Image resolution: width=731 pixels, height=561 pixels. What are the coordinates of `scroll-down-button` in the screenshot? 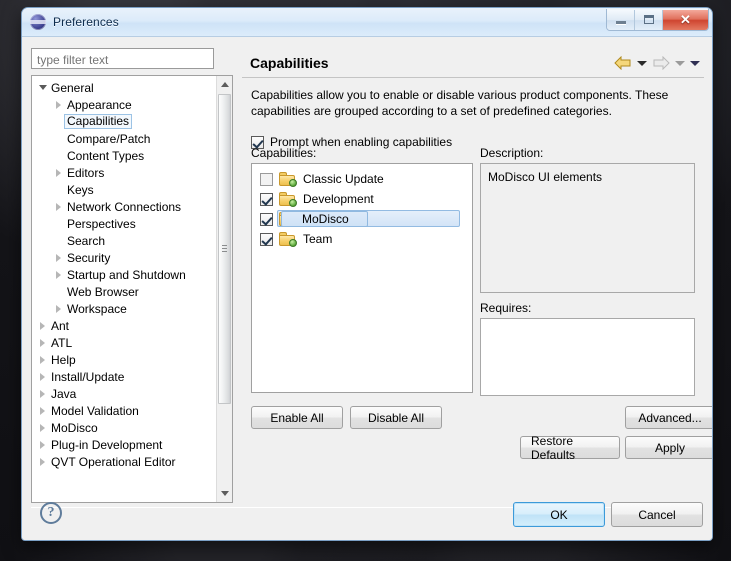 It's located at (224, 493).